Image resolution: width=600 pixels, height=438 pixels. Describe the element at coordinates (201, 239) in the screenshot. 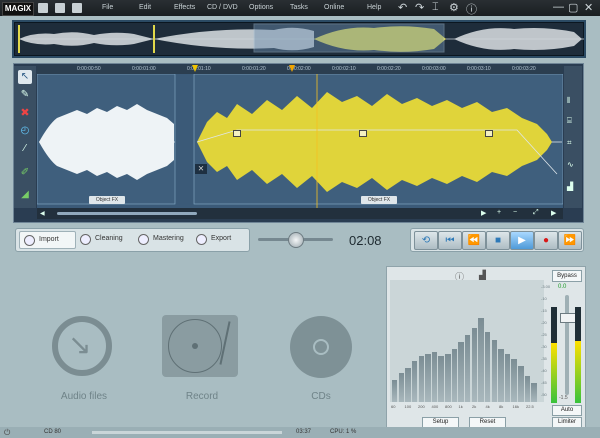

I see `export-icon` at that location.